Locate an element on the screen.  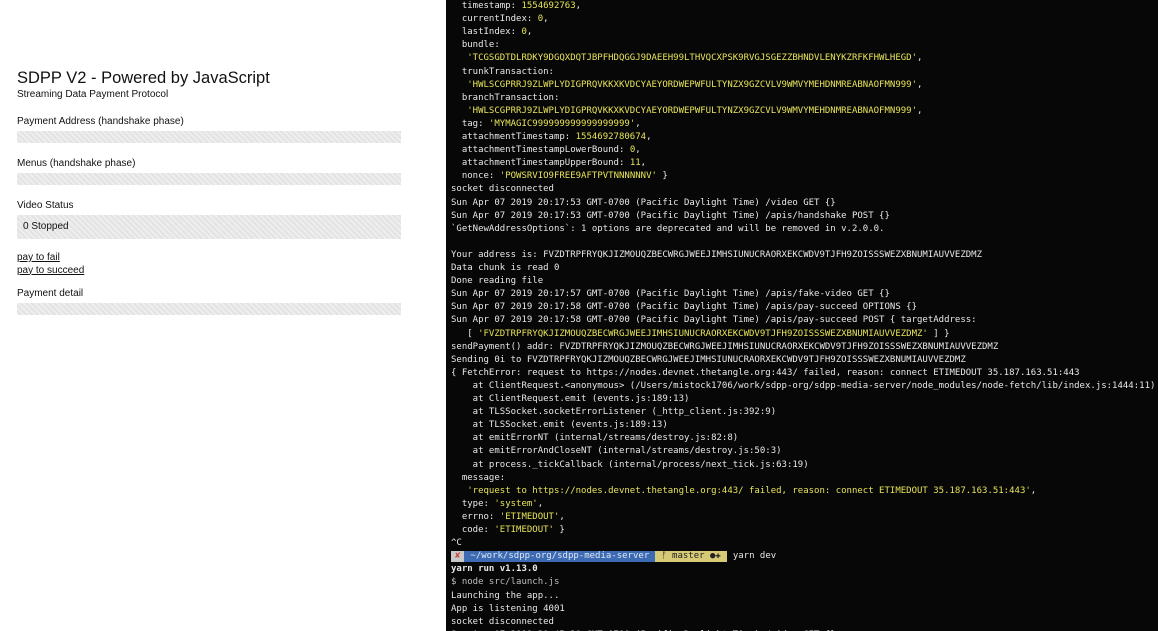
terminal-line: nonce: 'POWSRVIO9FREE9AFTPVTNNNNNNV' } is located at coordinates (559, 176).